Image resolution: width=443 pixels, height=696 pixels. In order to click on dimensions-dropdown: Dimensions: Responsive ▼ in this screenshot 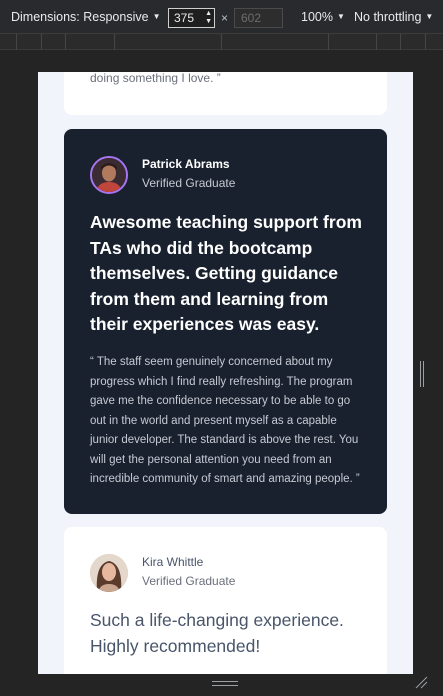, I will do `click(85, 17)`.